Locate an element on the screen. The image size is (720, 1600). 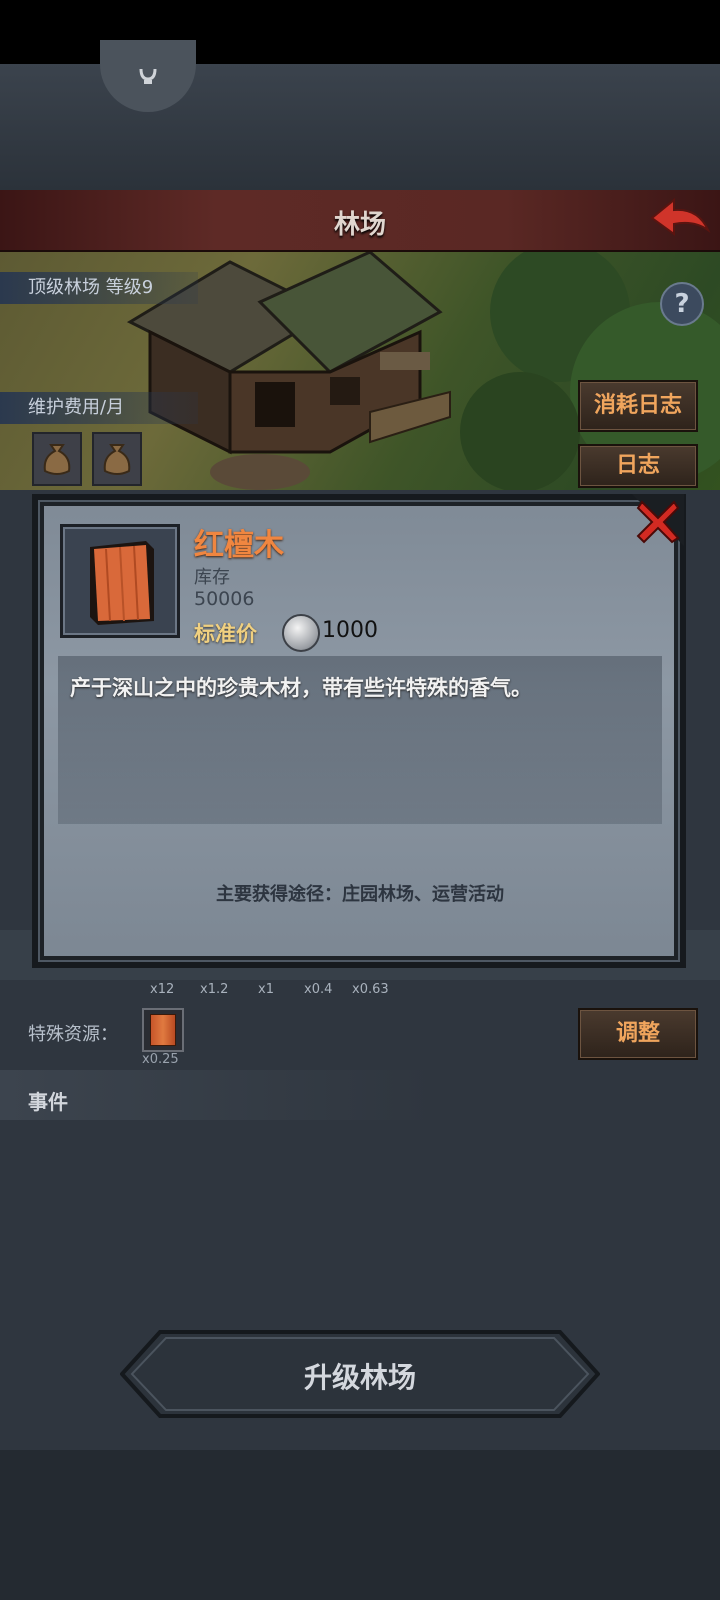
coin-sack-icon is located at coordinates (57, 459).